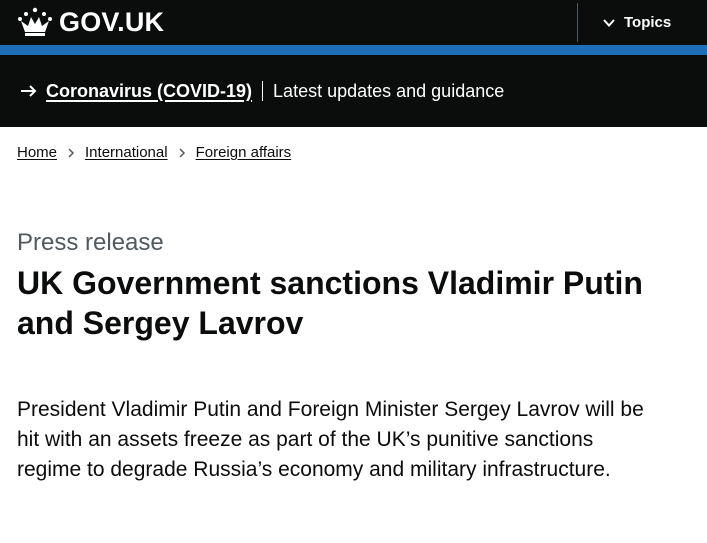  Describe the element at coordinates (35, 21) in the screenshot. I see `crown-icon` at that location.